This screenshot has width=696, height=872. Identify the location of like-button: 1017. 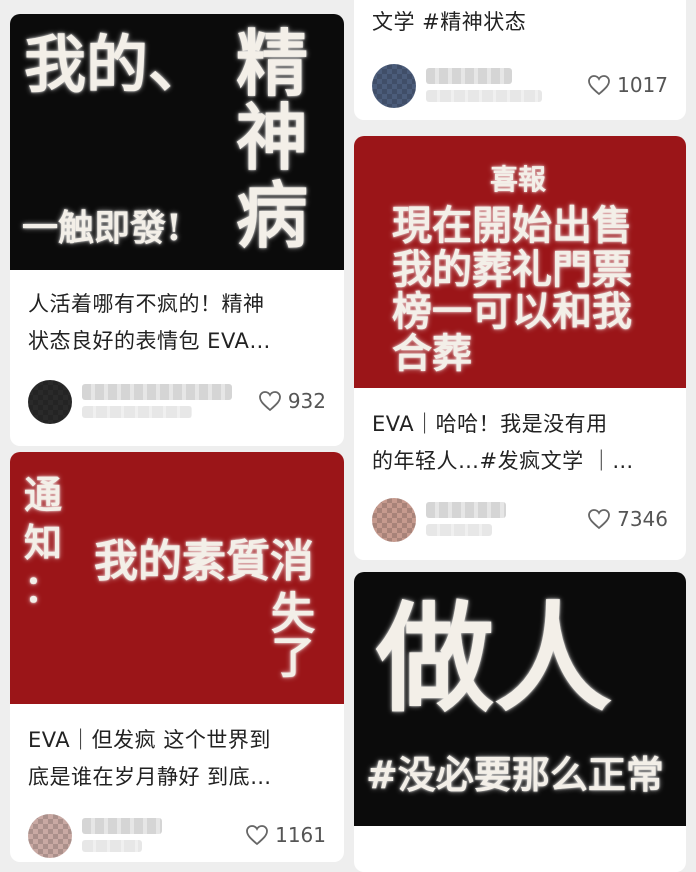
(627, 85).